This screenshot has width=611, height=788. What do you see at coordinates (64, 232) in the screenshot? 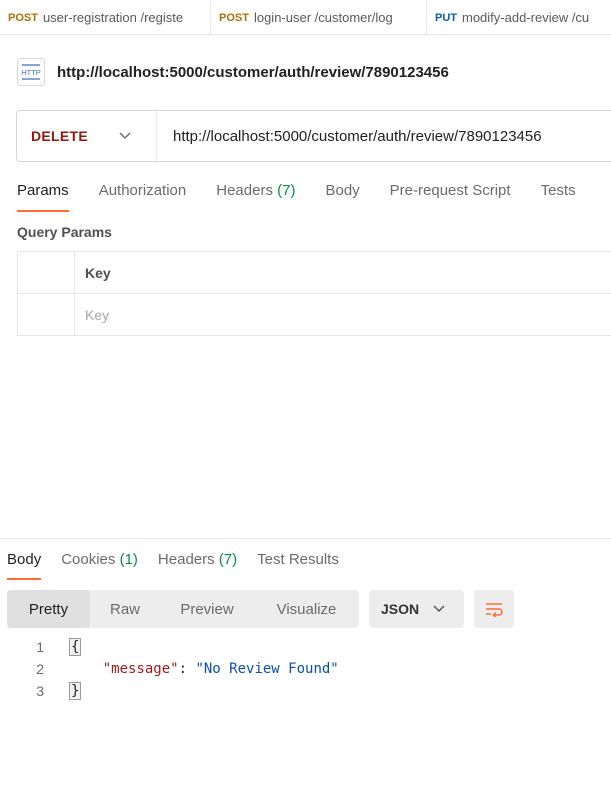
I see `query-params-heading: Query Params` at bounding box center [64, 232].